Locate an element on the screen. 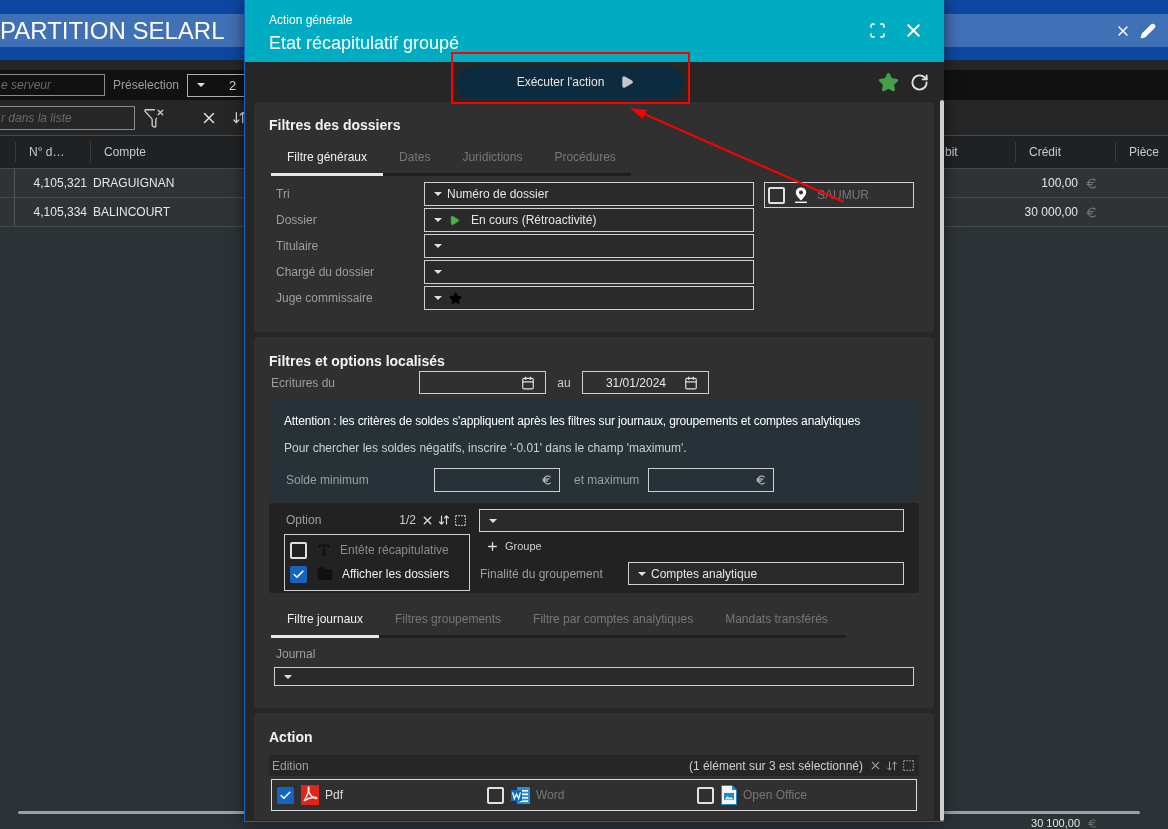 This screenshot has width=1168, height=829. credit-amount: 30 000,00 is located at coordinates (1051, 212).